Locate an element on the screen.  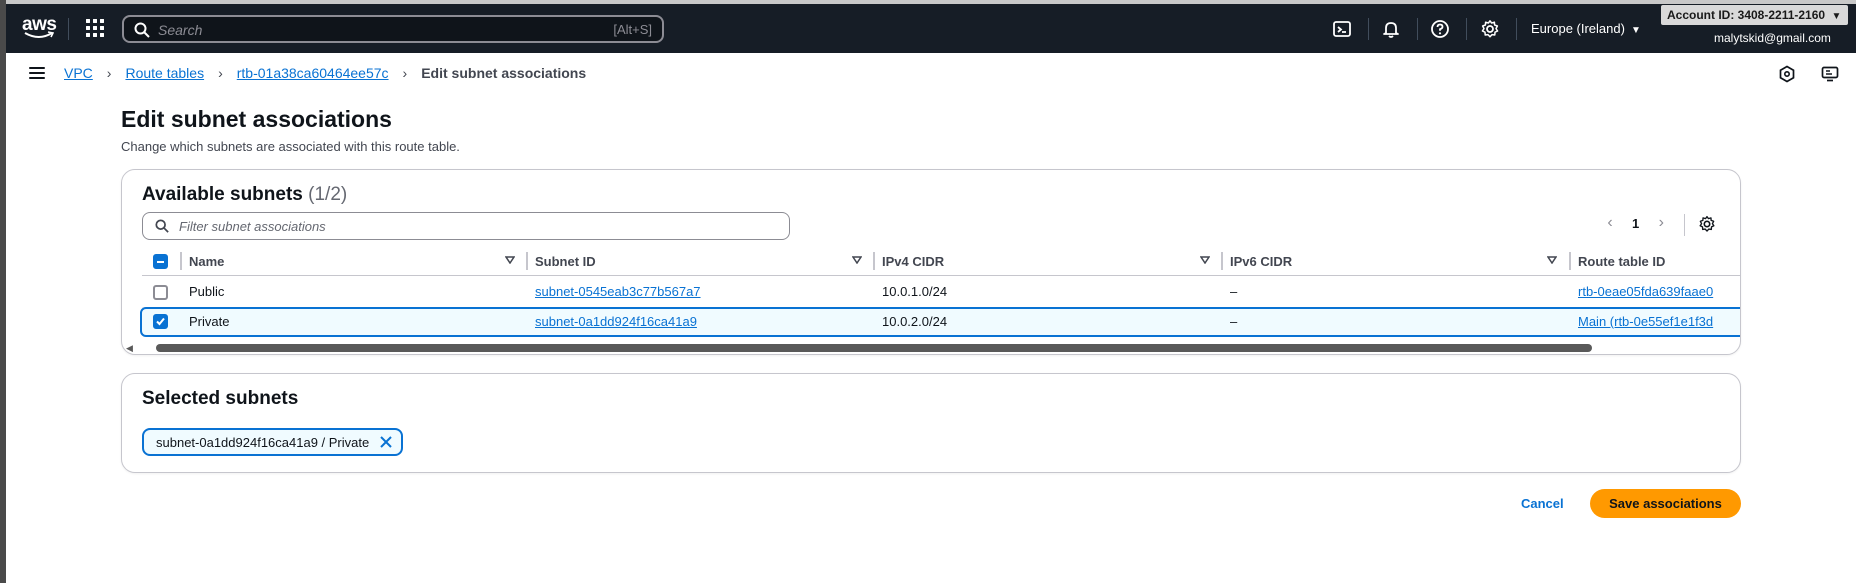
selected-subnets-title: Selected subnets is located at coordinates (220, 398).